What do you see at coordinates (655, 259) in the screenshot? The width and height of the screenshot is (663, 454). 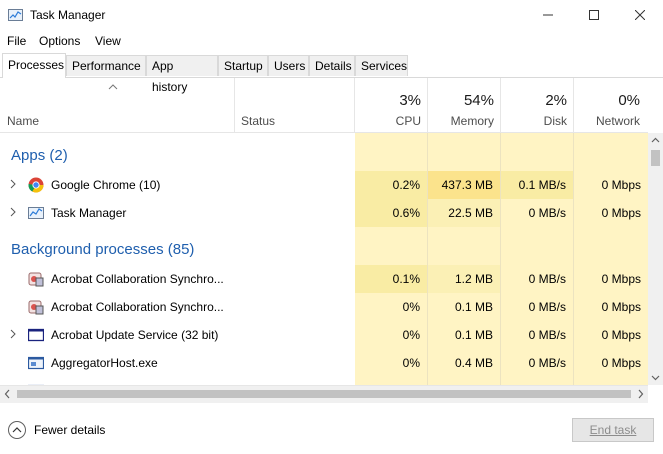 I see `vertical-scrollbar` at bounding box center [655, 259].